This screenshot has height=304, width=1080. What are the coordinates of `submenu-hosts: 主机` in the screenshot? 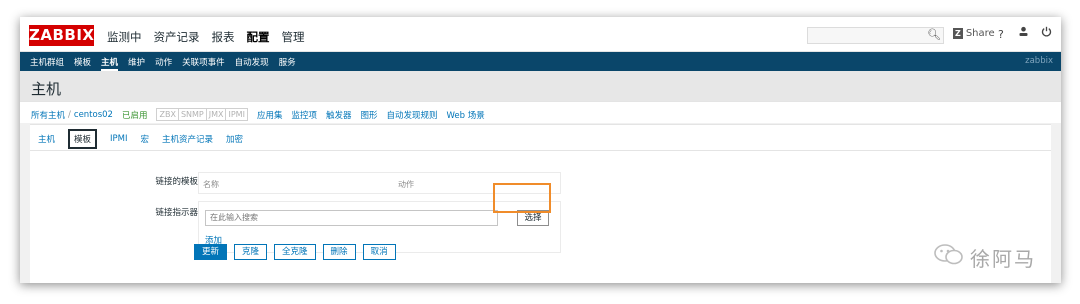 It's located at (110, 63).